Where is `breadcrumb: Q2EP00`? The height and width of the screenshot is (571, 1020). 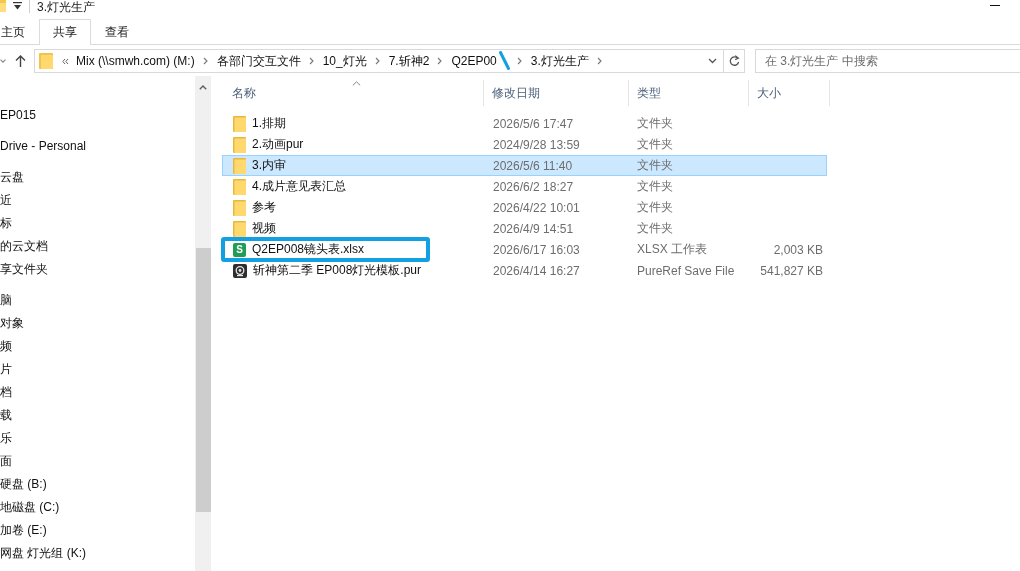
breadcrumb: Q2EP00 is located at coordinates (480, 61).